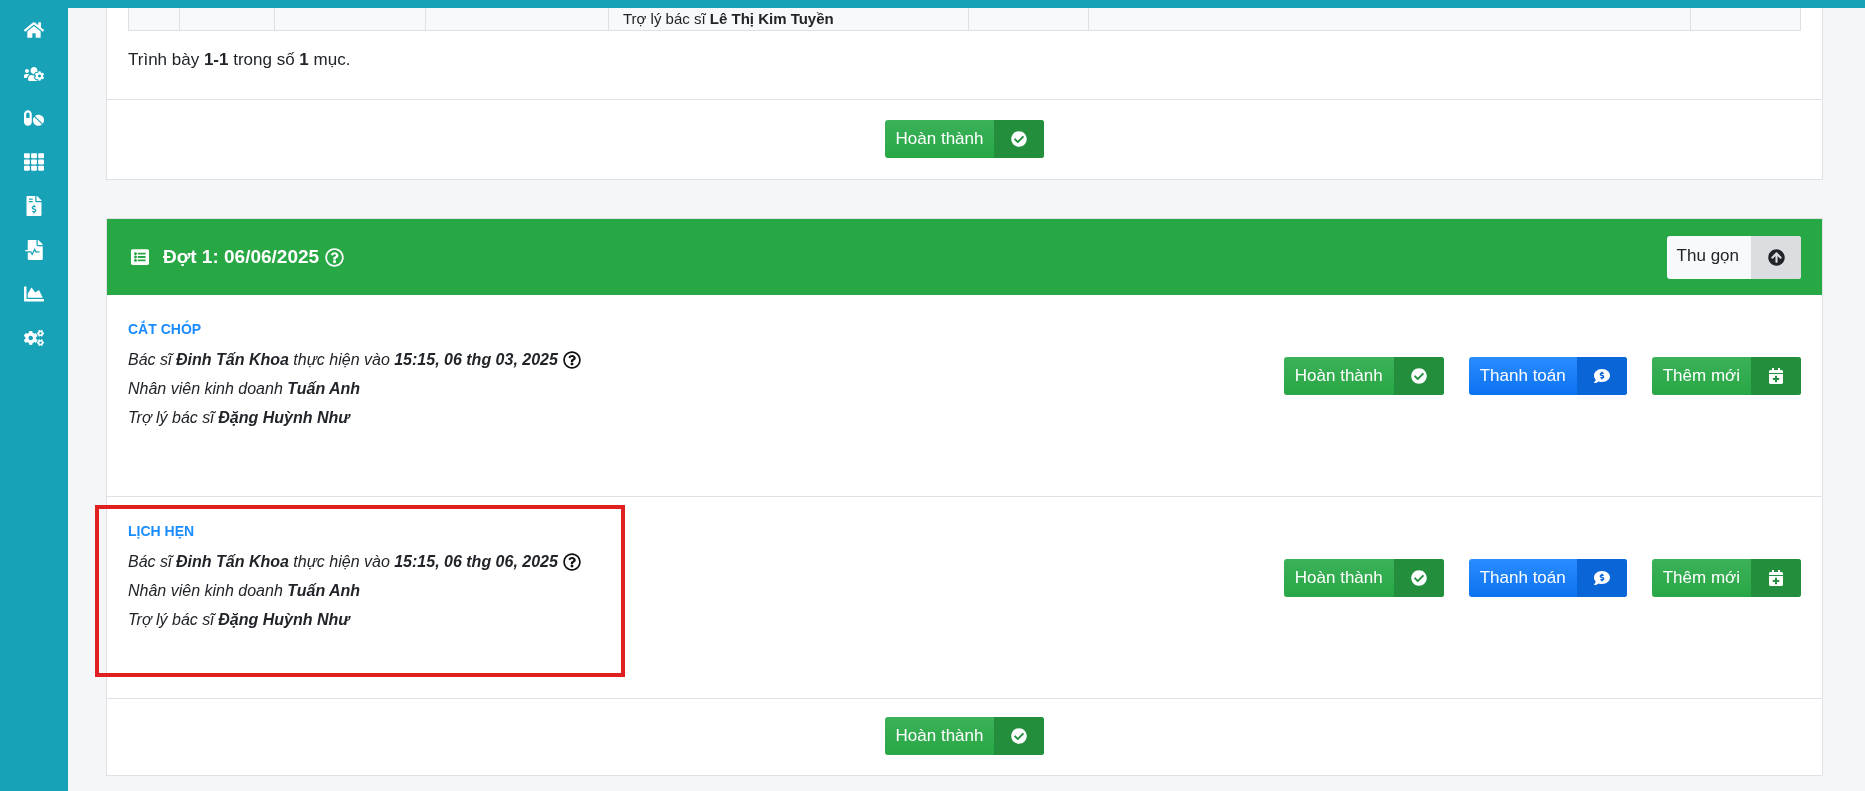 This screenshot has width=1865, height=791. What do you see at coordinates (1733, 257) in the screenshot?
I see `collapse-button: Thu gọn` at bounding box center [1733, 257].